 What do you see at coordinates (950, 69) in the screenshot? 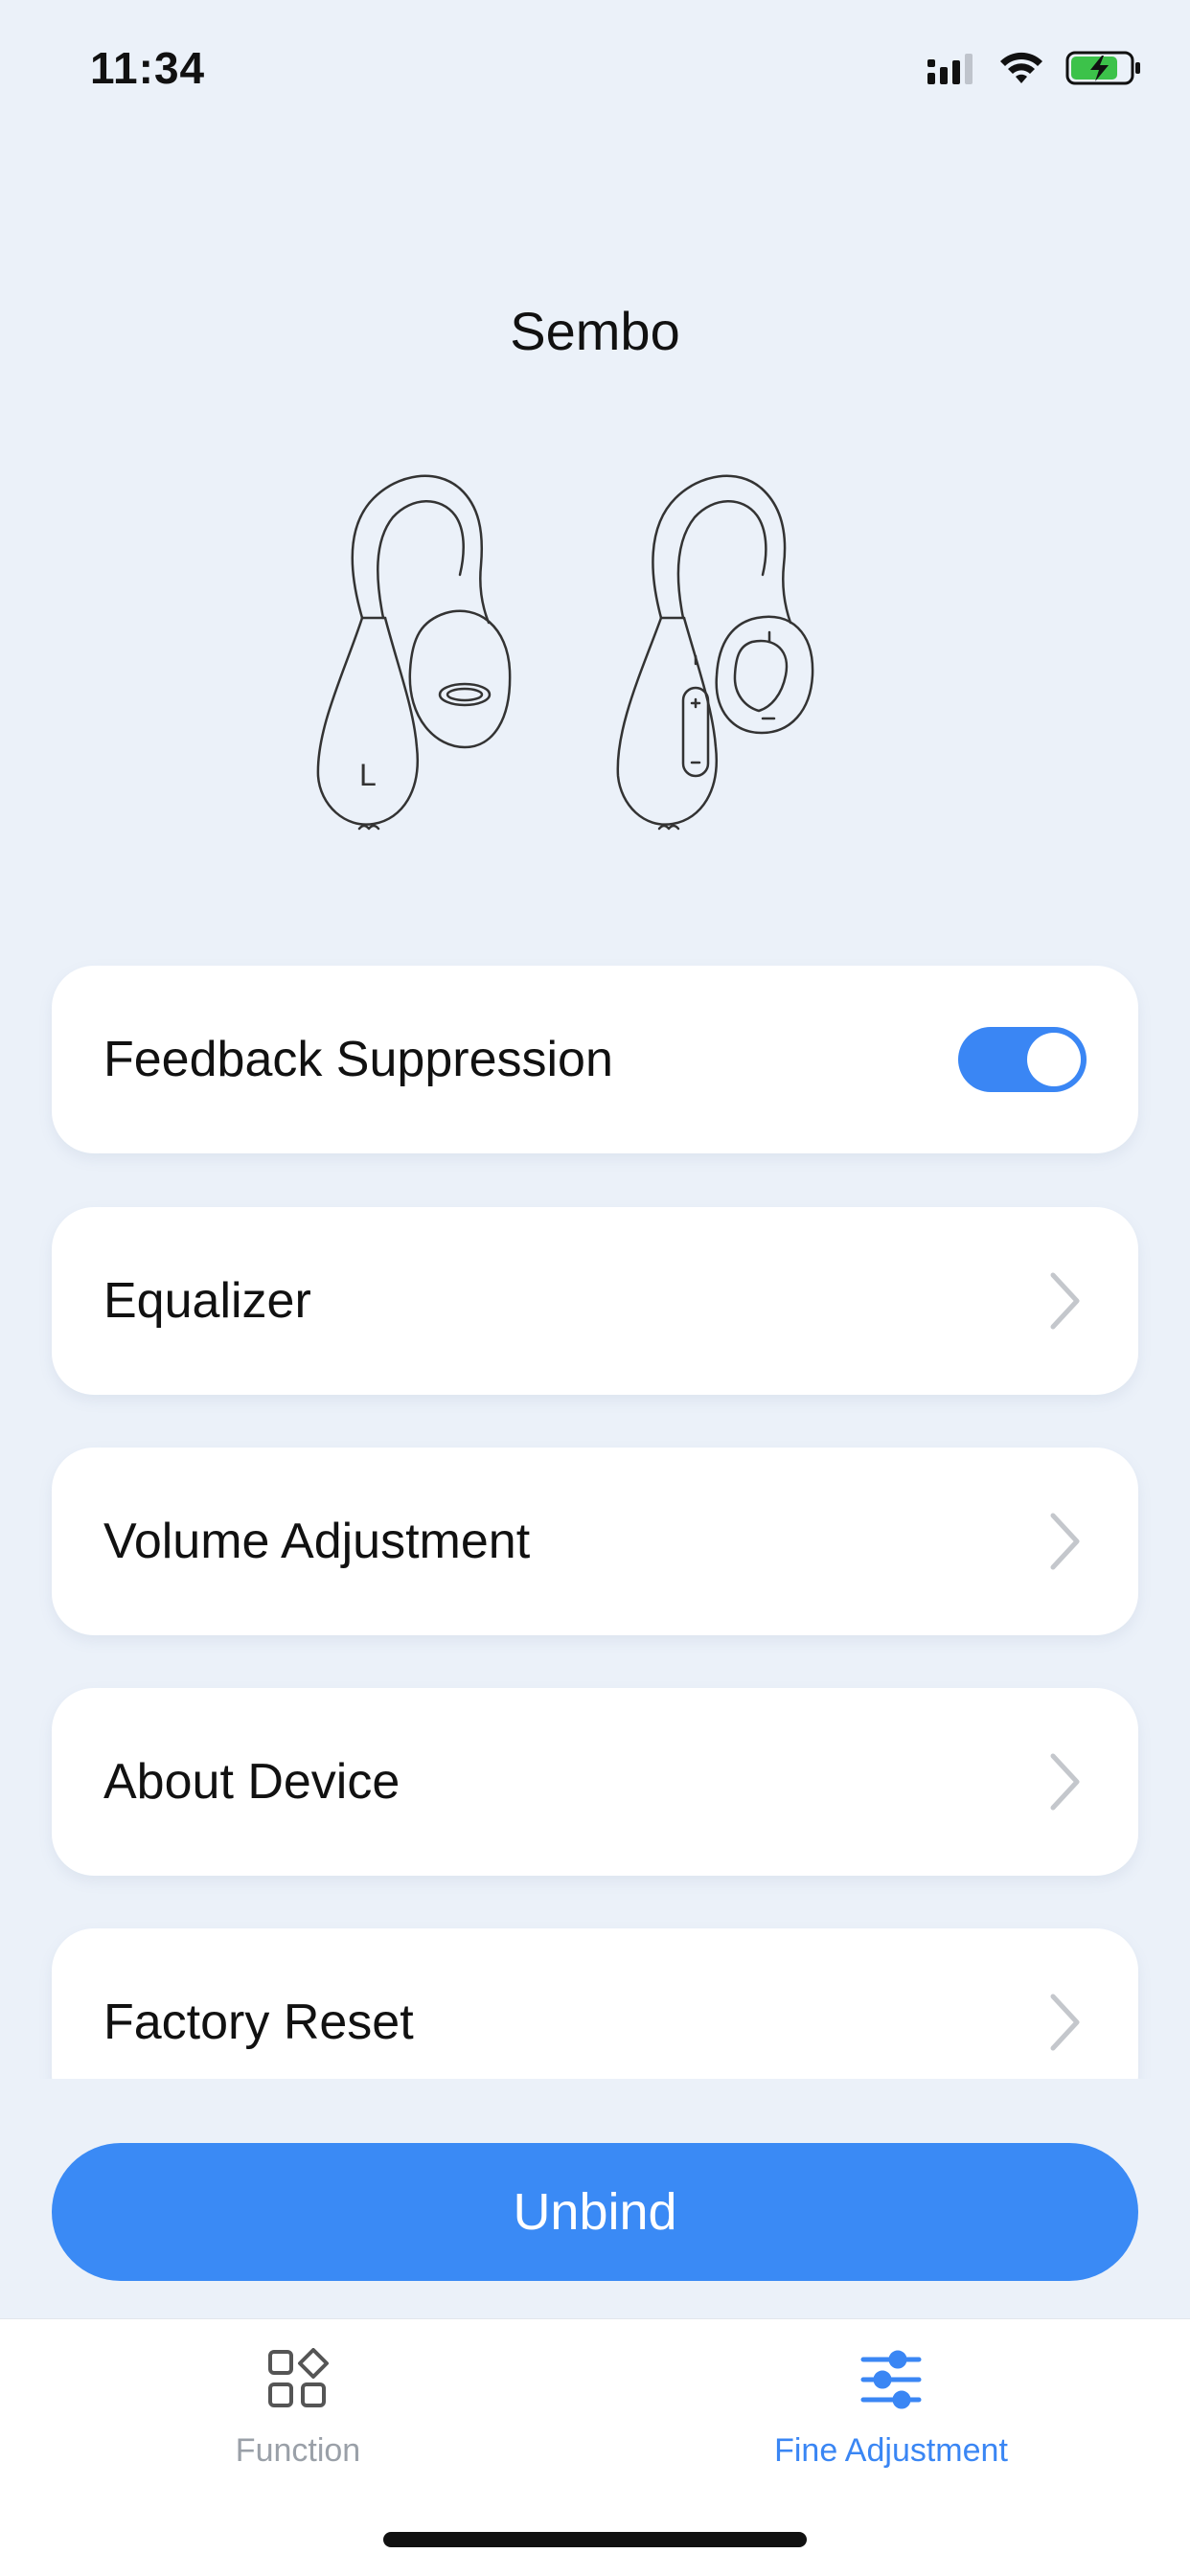
I see `cellular-signal-icon` at bounding box center [950, 69].